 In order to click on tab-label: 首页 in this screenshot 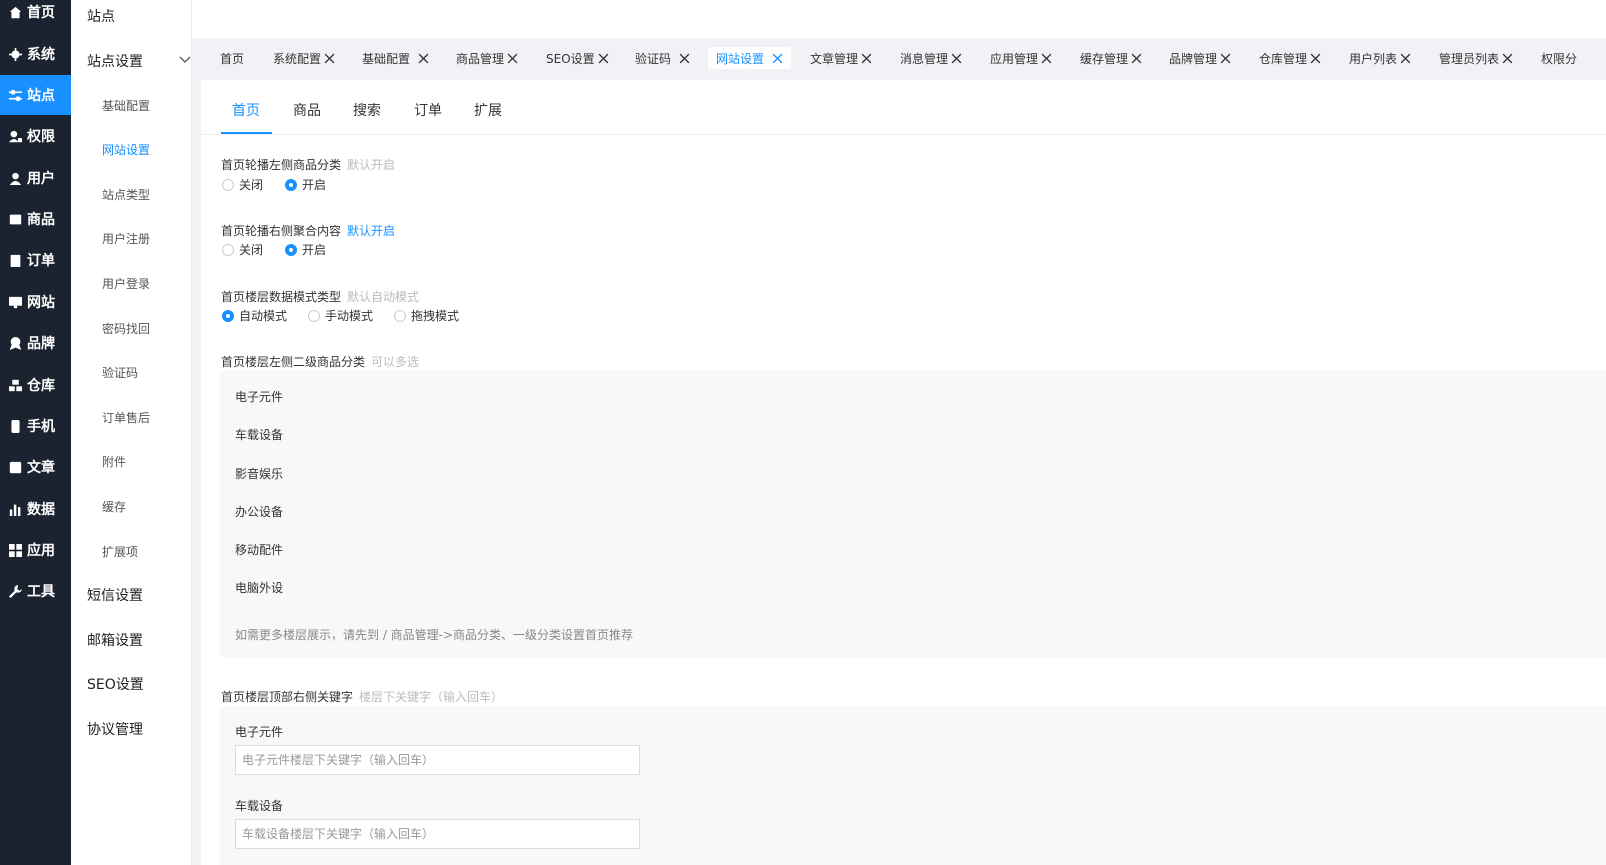, I will do `click(232, 58)`.